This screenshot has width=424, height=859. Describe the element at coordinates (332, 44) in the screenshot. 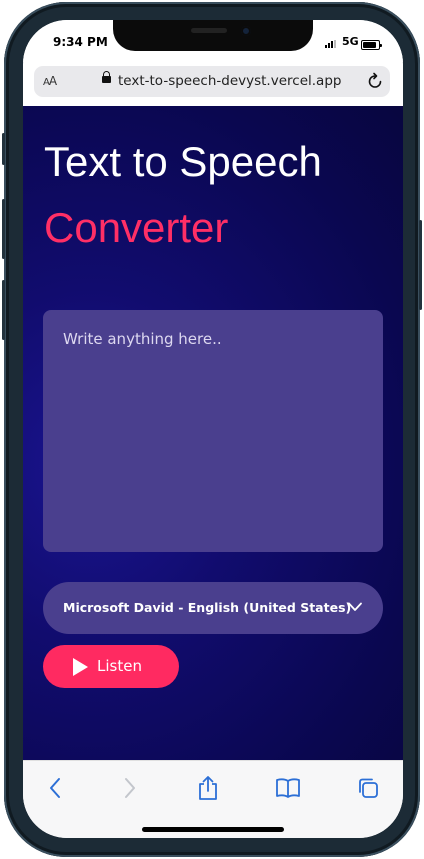

I see `signal-icon` at that location.